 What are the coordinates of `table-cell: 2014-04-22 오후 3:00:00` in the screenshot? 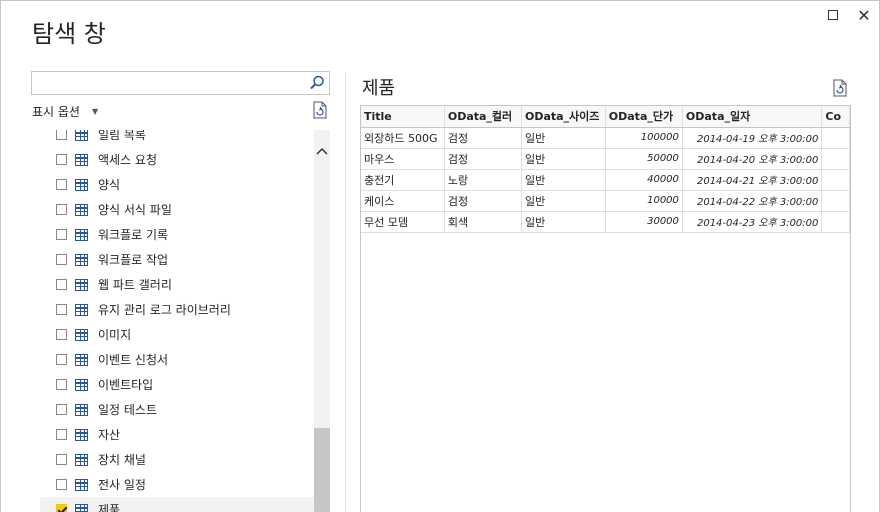 It's located at (752, 201).